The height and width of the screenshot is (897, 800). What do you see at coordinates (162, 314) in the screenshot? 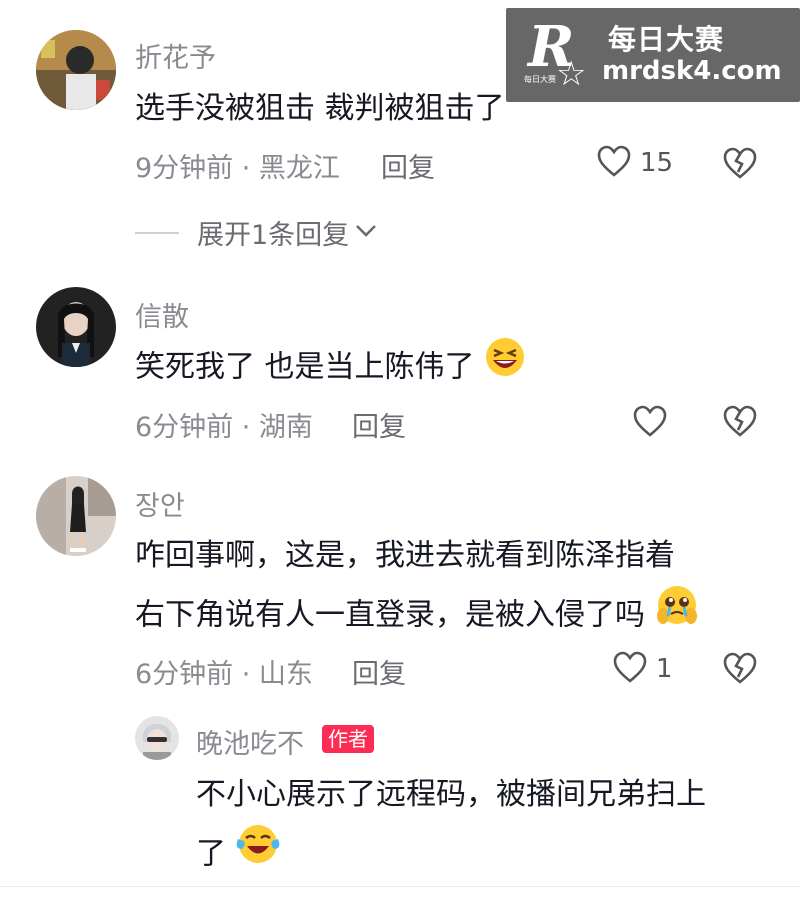
I see `username: 信散` at bounding box center [162, 314].